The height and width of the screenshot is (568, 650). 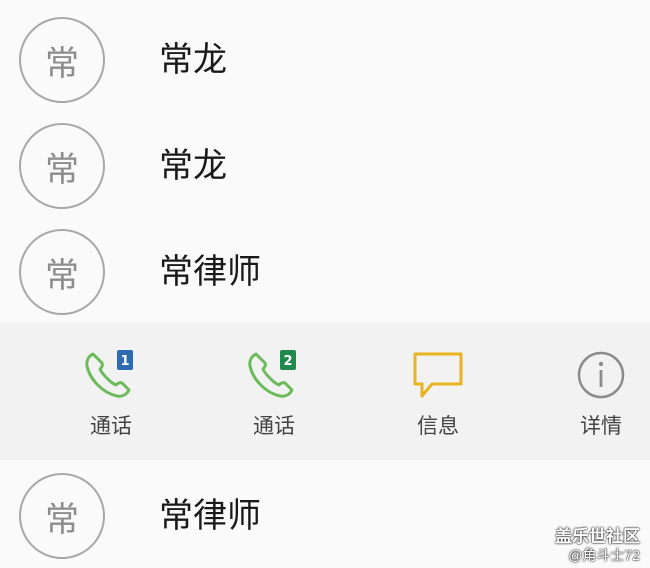 I want to click on phone-sim1-icon: 1, so click(x=109, y=374).